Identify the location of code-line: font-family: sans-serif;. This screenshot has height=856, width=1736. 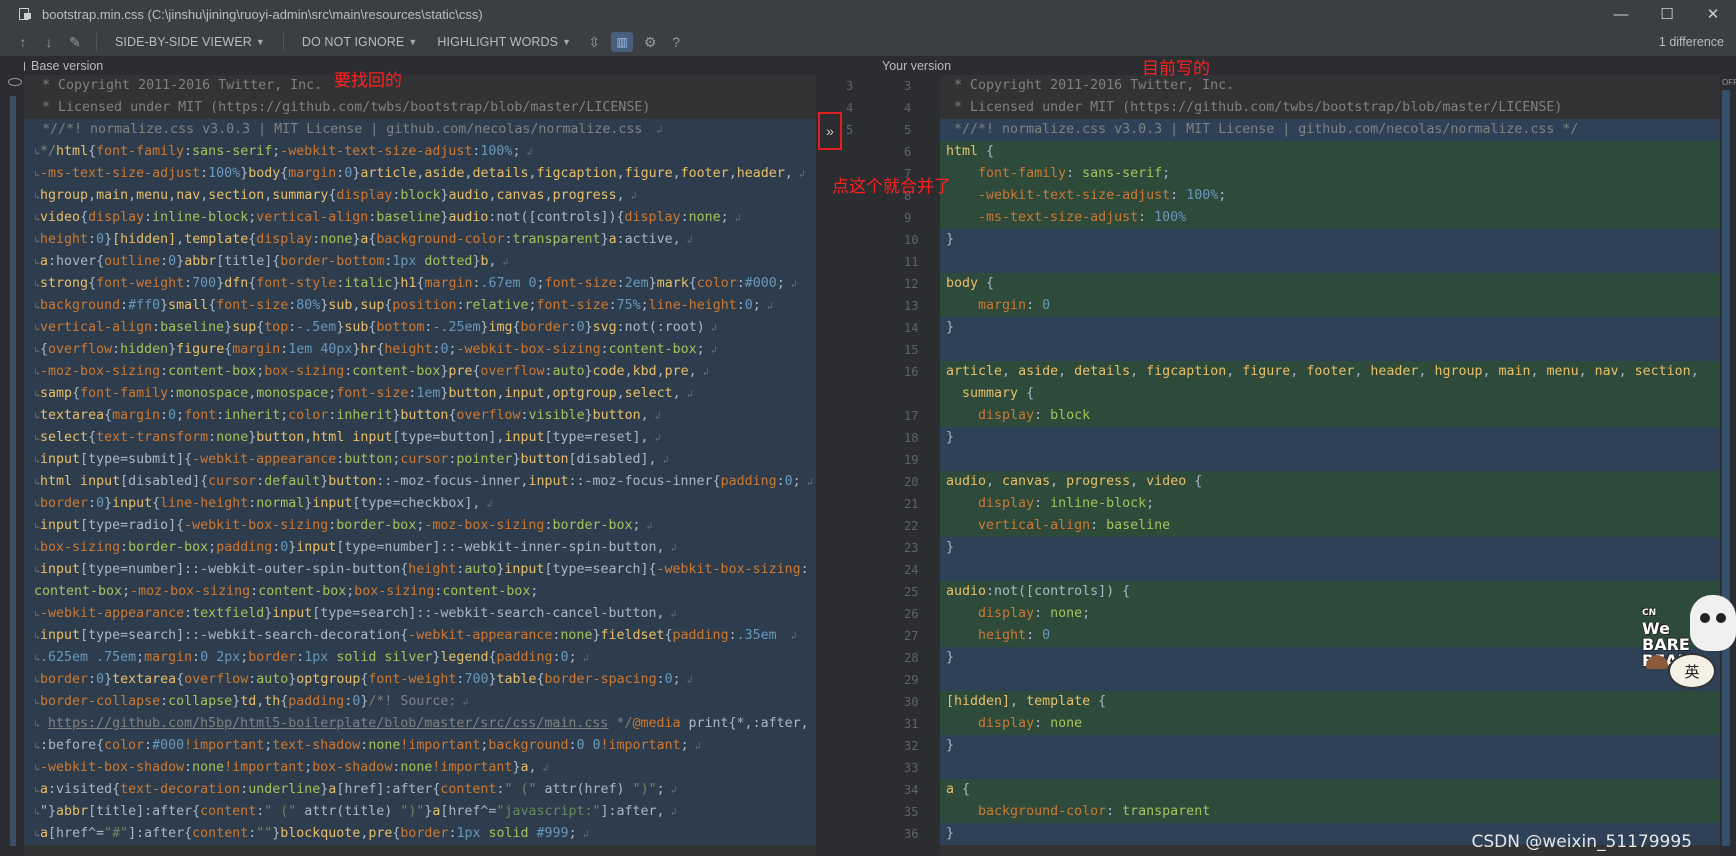
(1330, 174).